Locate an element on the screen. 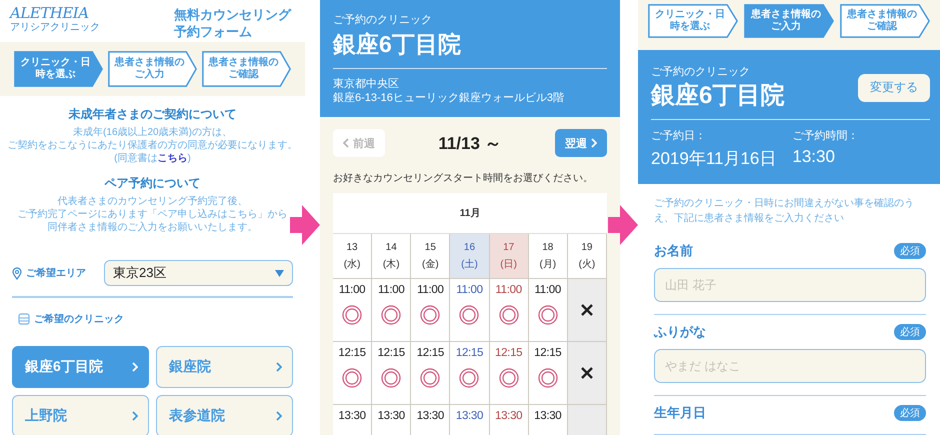 Image resolution: width=940 pixels, height=435 pixels. next-week-button: 翌週 is located at coordinates (580, 143).